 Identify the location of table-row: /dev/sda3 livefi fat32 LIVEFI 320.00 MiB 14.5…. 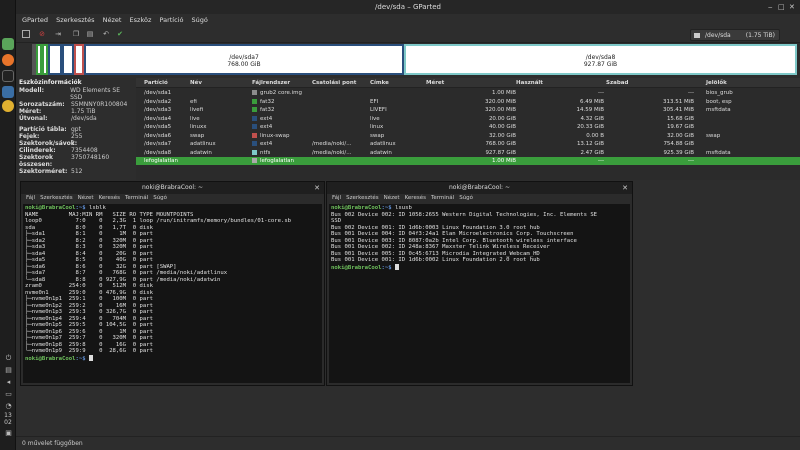
(468, 110).